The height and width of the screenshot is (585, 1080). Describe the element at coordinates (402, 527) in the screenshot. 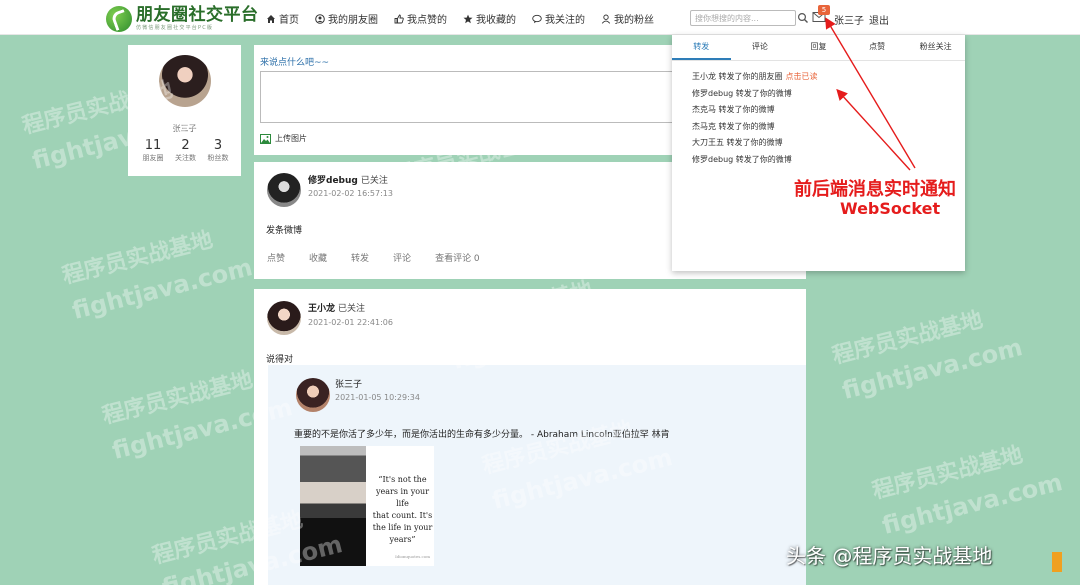

I see `quote-line: the life in your` at that location.